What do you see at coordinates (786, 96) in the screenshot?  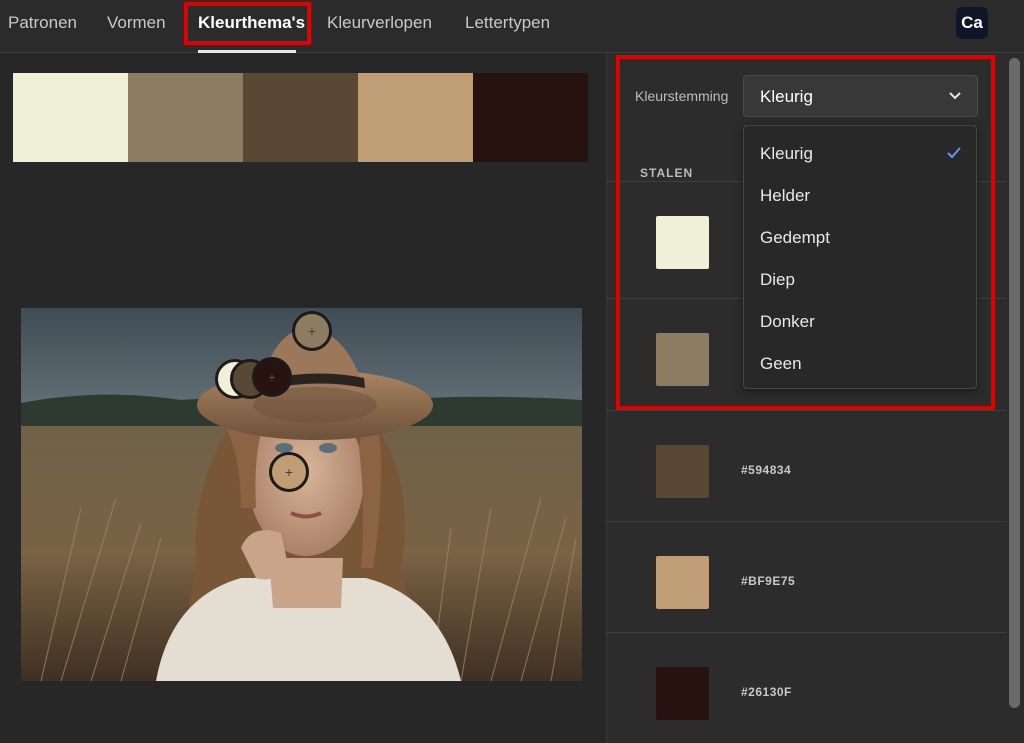 I see `color-mood-value: Kleurig` at bounding box center [786, 96].